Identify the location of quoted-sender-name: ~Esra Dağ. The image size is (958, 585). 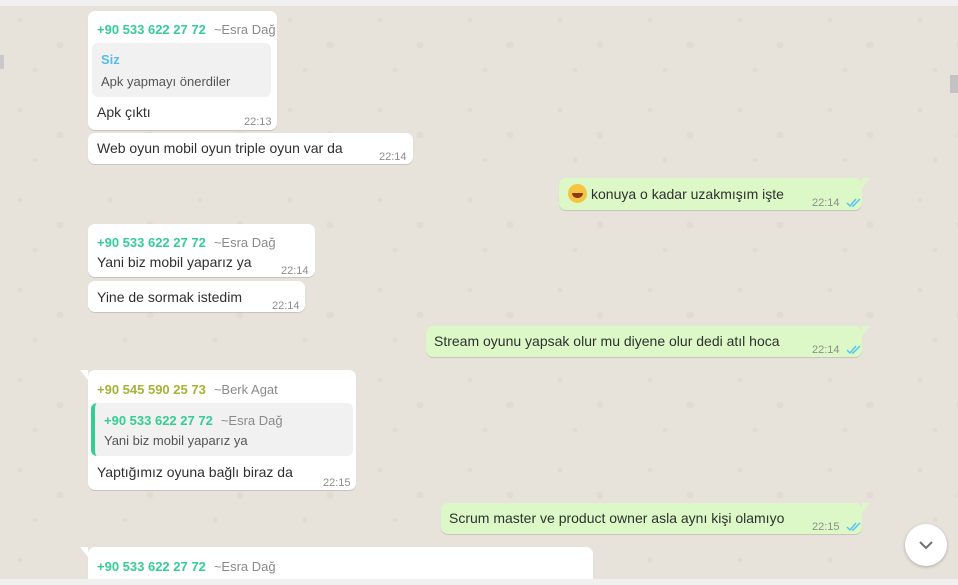
(251, 420).